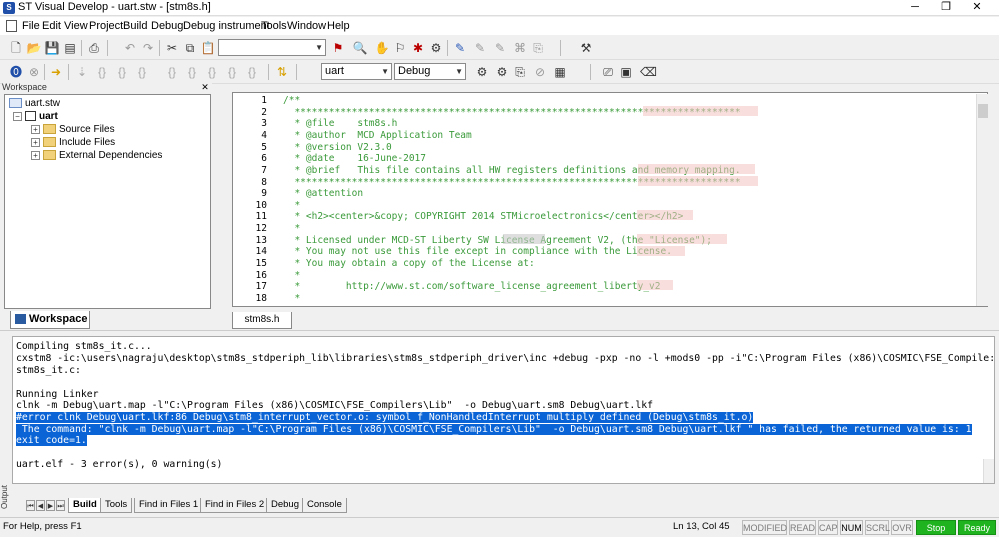 The height and width of the screenshot is (537, 999). I want to click on undo-icon: ↶, so click(130, 48).